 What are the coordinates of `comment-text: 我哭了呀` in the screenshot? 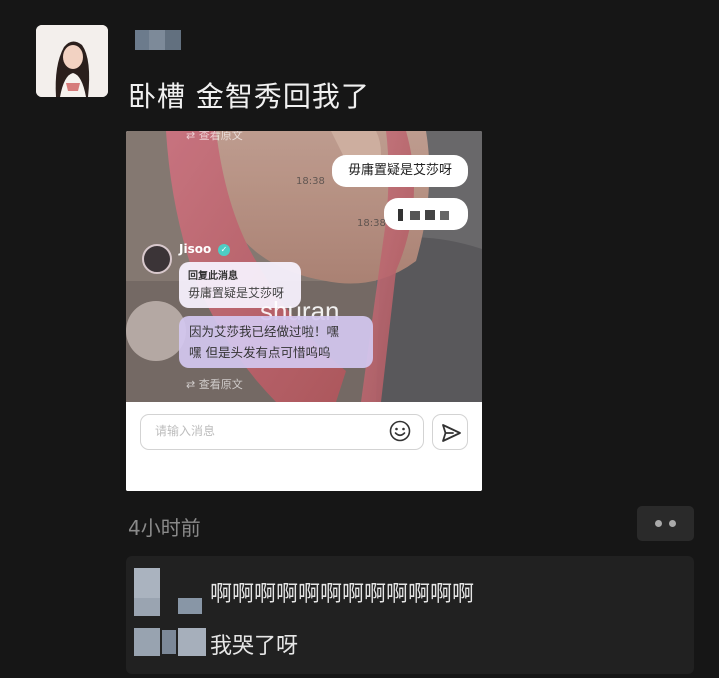 It's located at (254, 646).